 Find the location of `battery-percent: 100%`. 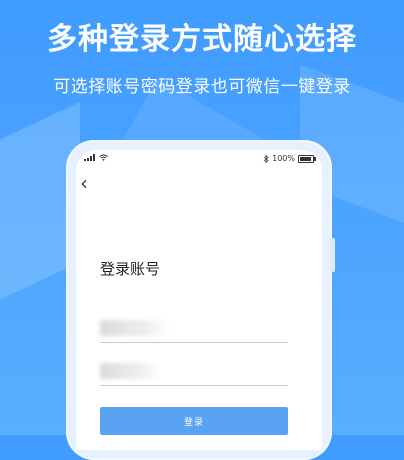

battery-percent: 100% is located at coordinates (283, 158).